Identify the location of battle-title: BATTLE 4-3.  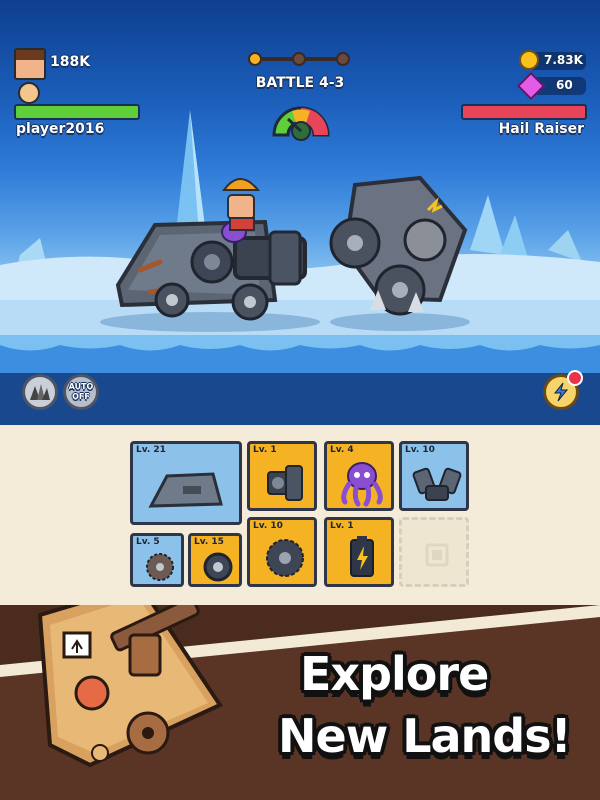
(300, 83).